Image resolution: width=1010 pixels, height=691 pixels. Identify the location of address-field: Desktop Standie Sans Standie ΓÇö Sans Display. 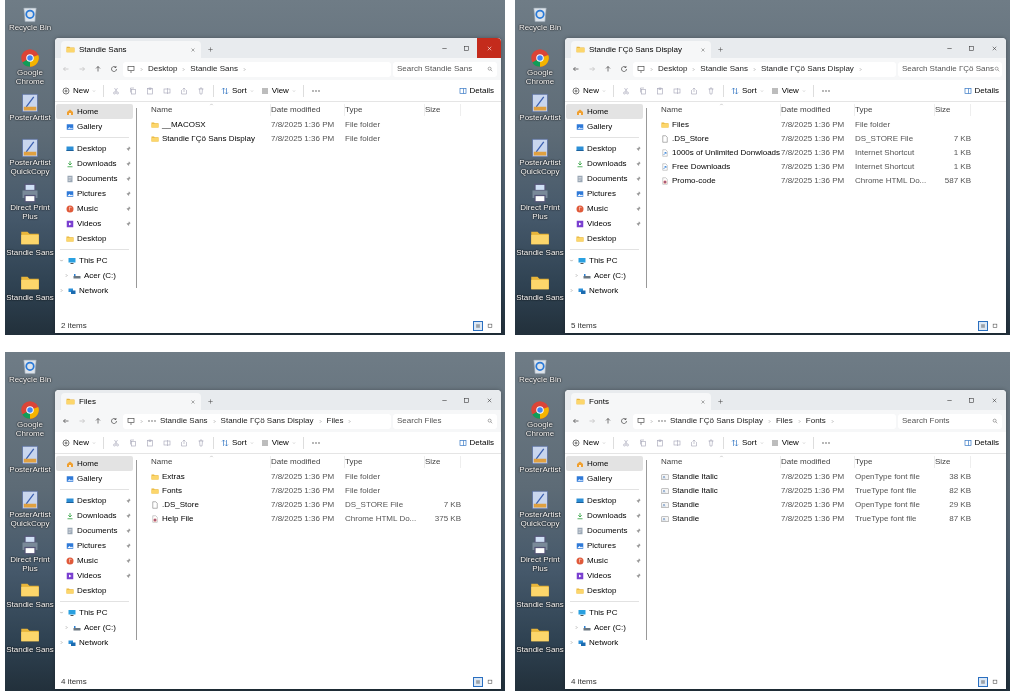
(764, 69).